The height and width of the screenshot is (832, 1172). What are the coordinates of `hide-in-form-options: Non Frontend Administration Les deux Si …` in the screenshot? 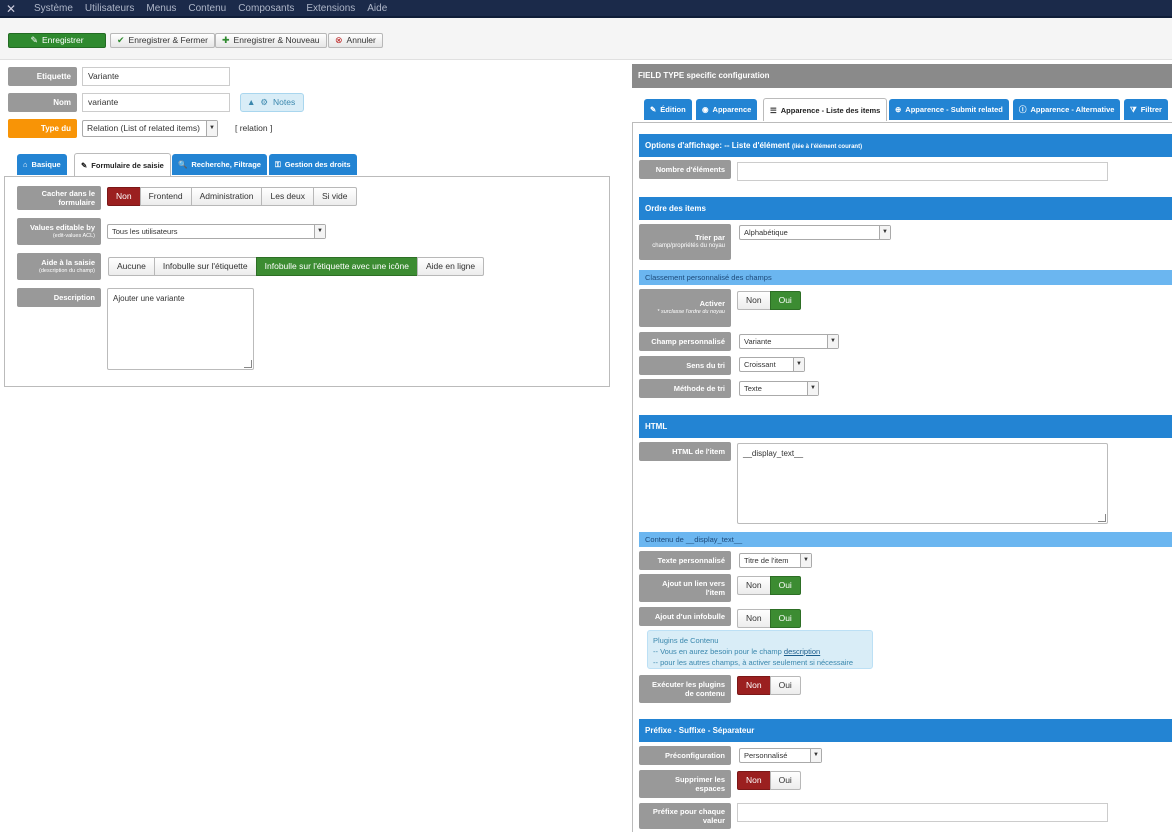 It's located at (232, 196).